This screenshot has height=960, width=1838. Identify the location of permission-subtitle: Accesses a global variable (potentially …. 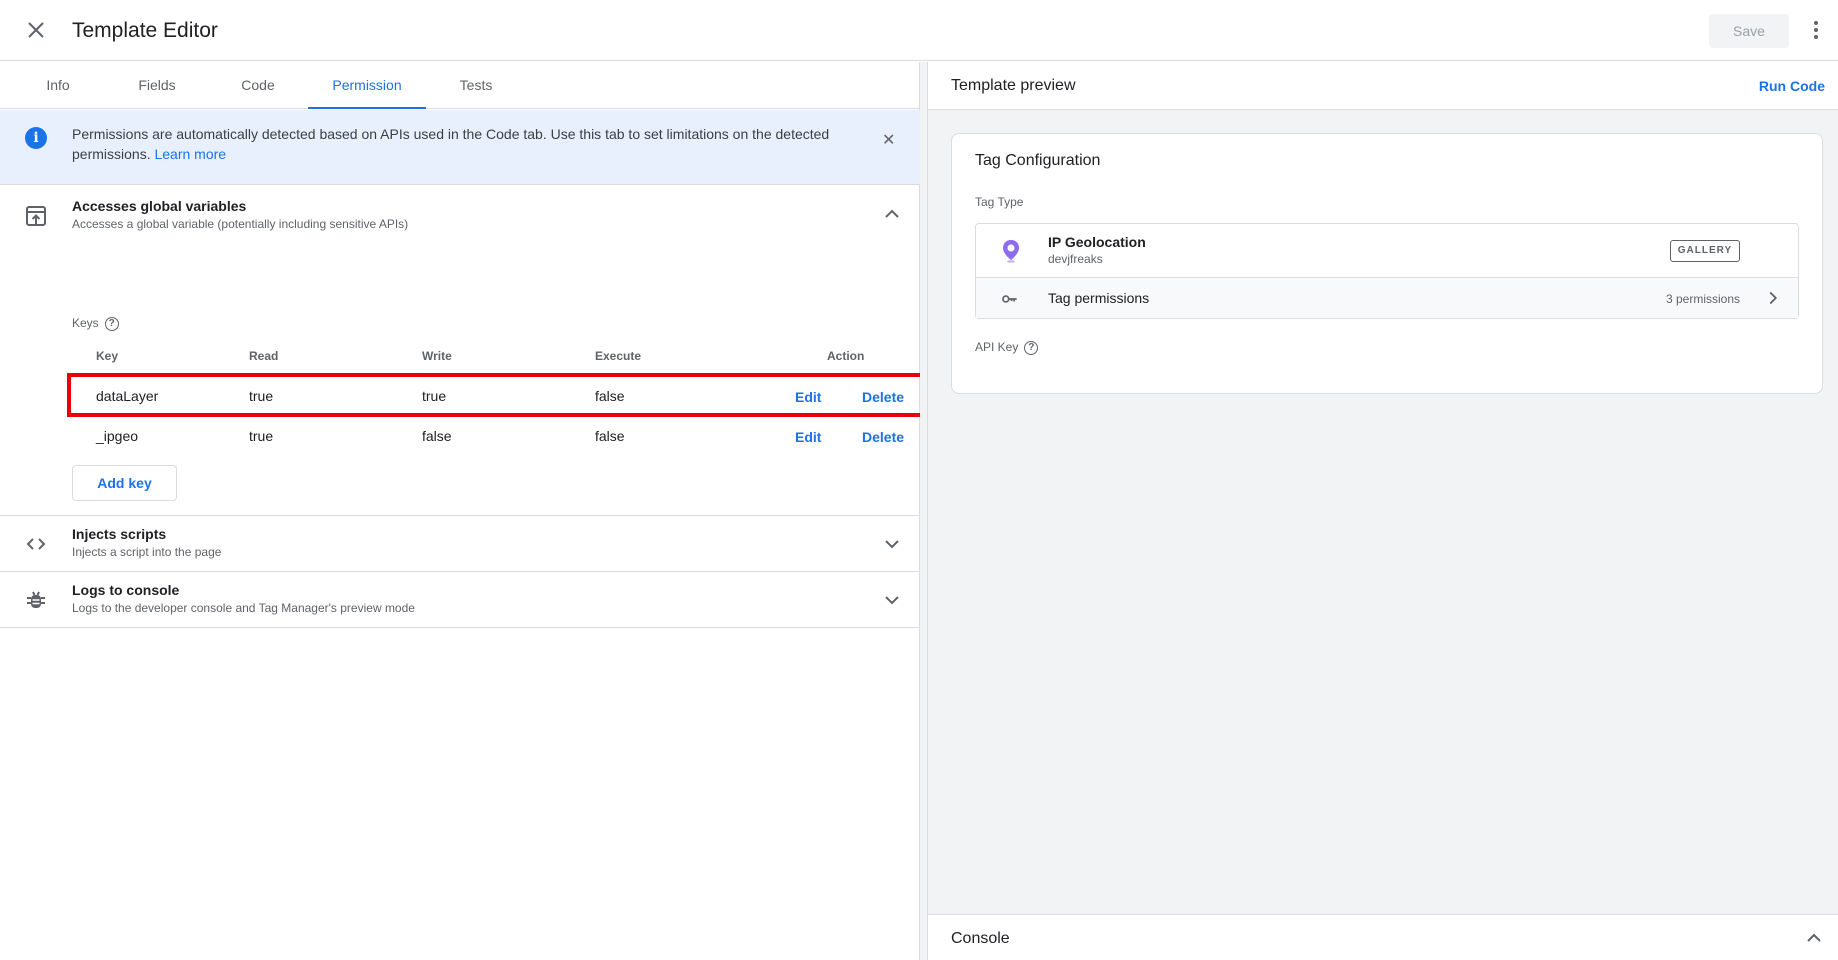
(240, 224).